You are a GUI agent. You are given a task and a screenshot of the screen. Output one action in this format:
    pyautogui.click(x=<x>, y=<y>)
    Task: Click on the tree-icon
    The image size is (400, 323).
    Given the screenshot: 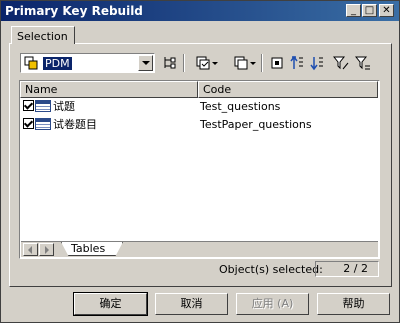 What is the action you would take?
    pyautogui.click(x=170, y=63)
    